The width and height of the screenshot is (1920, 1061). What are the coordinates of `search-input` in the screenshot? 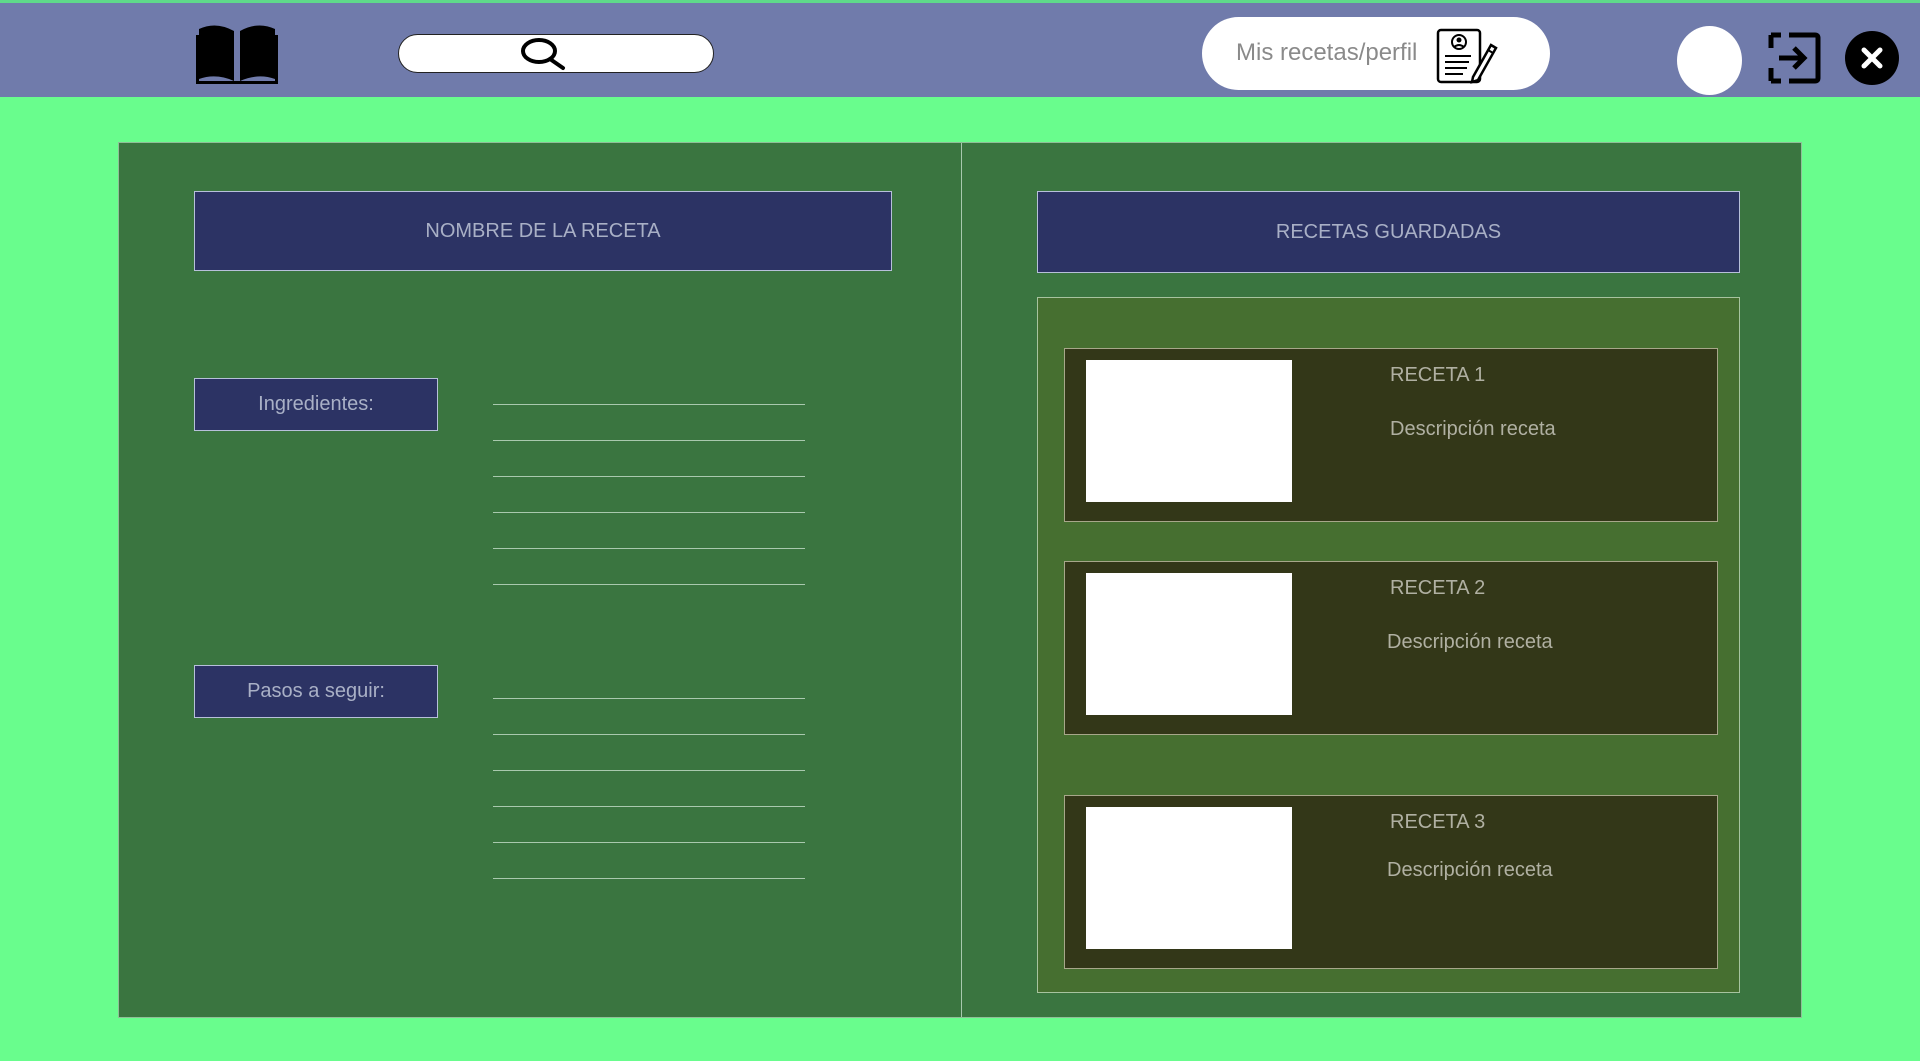 It's located at (556, 53).